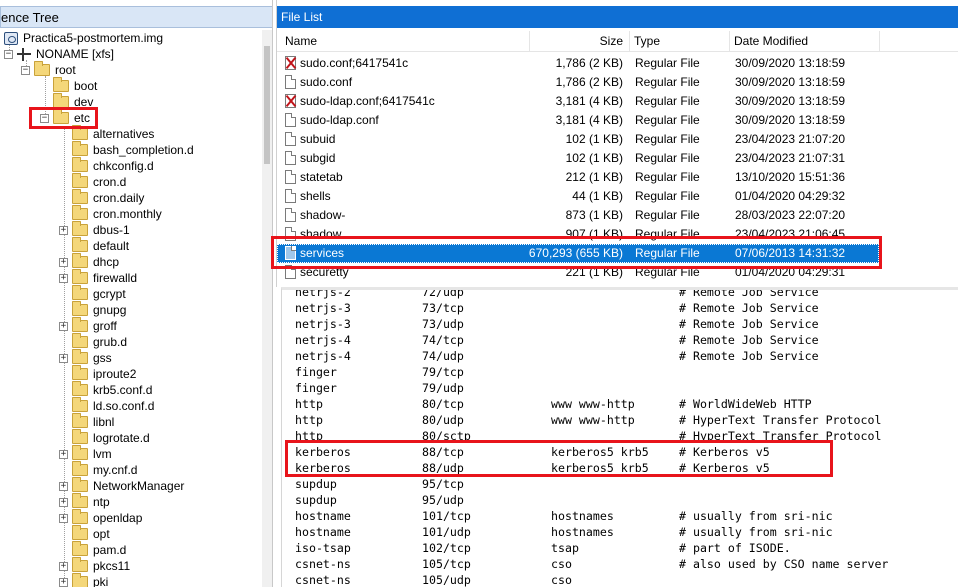 The width and height of the screenshot is (958, 587). What do you see at coordinates (93, 341) in the screenshot?
I see `tree-node-folder: grub.d` at bounding box center [93, 341].